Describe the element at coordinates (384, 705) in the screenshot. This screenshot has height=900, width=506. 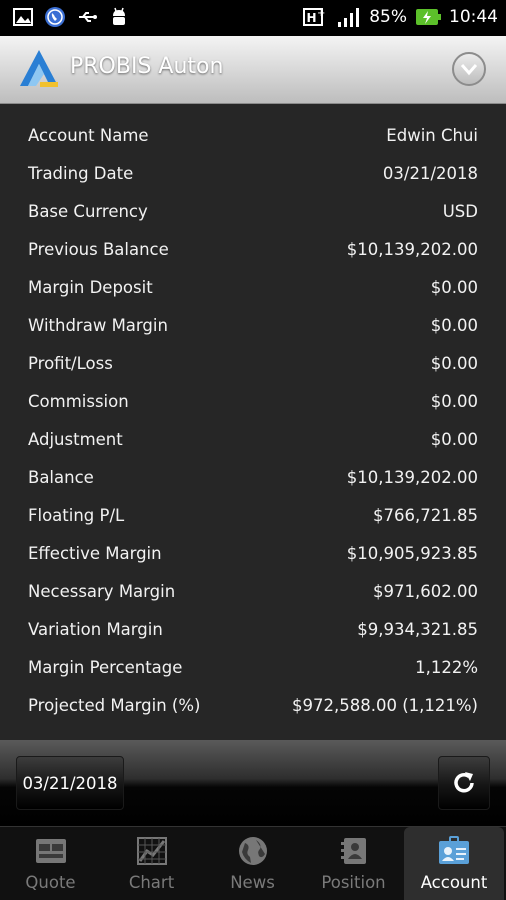
I see `row-value: $972,588.00 (1,121%)` at that location.